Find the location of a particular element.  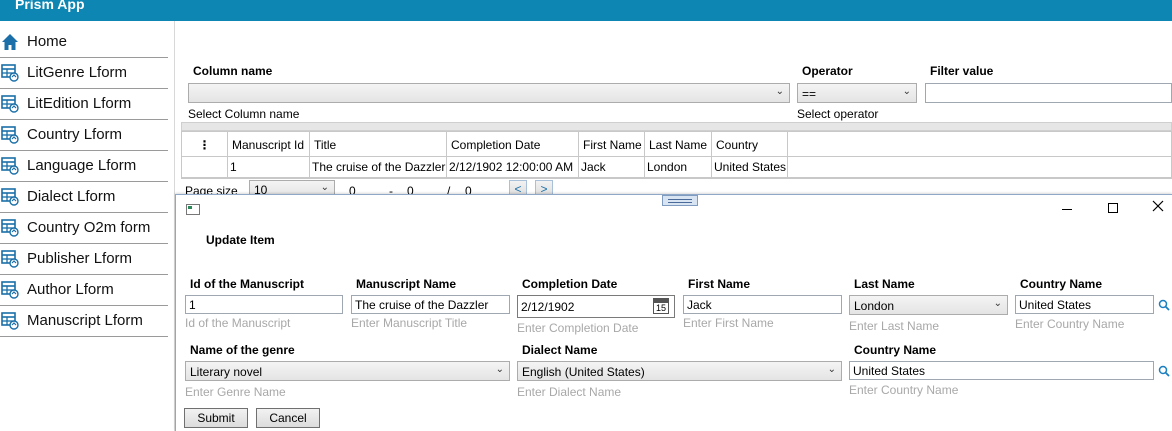

sidebar-item-label: Country O2m form is located at coordinates (89, 227).